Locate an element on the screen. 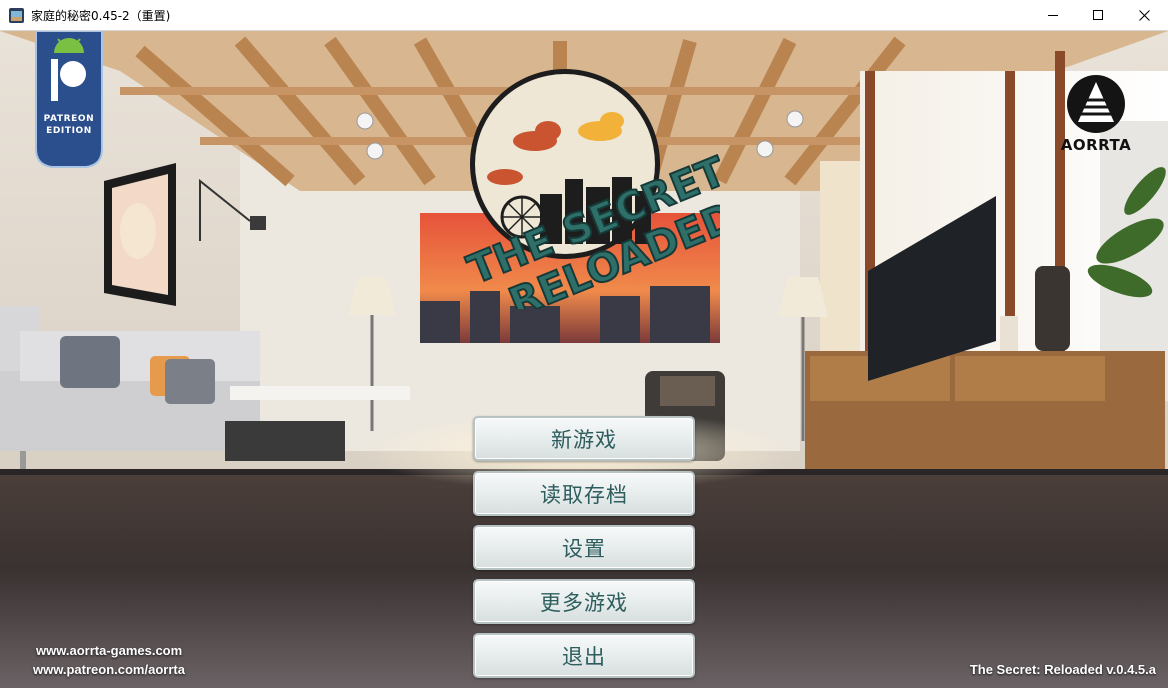 Image resolution: width=1168 pixels, height=688 pixels. minimize-icon is located at coordinates (1052, 15).